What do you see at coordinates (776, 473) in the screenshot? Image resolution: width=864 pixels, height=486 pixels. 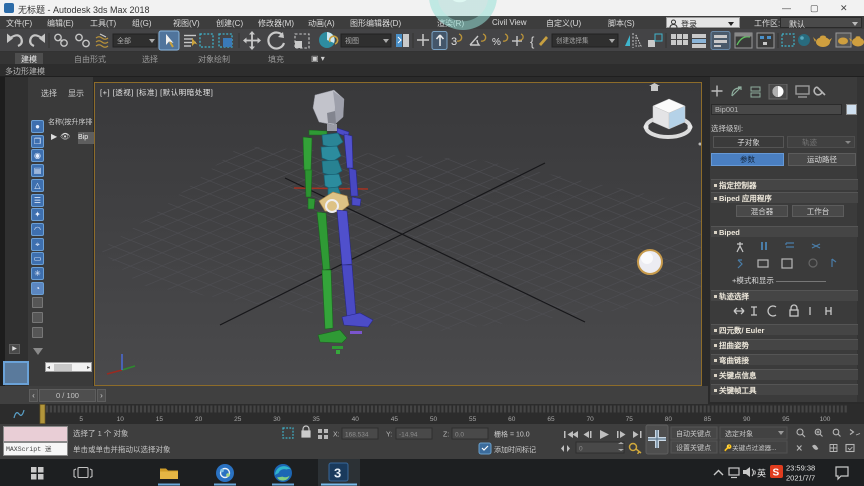 I see `svg-text: S` at bounding box center [776, 473].